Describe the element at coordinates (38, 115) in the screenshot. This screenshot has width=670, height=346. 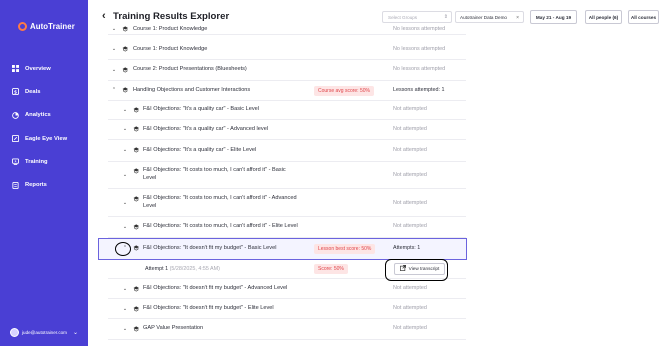
I see `sidebar-item-label: Analytics` at that location.